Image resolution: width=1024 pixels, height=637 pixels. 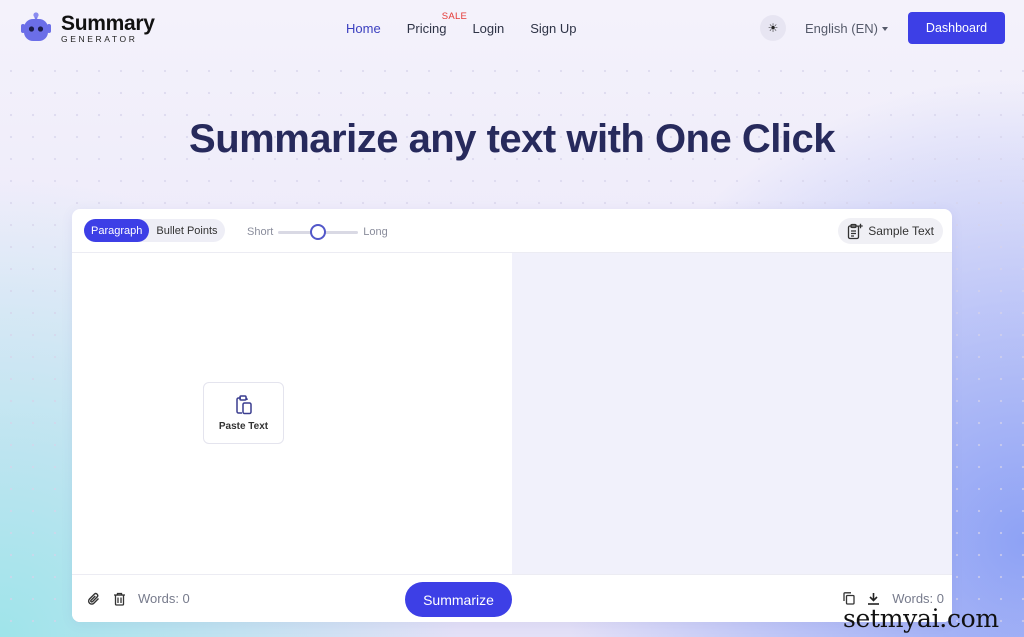 What do you see at coordinates (119, 599) in the screenshot?
I see `trash-icon` at bounding box center [119, 599].